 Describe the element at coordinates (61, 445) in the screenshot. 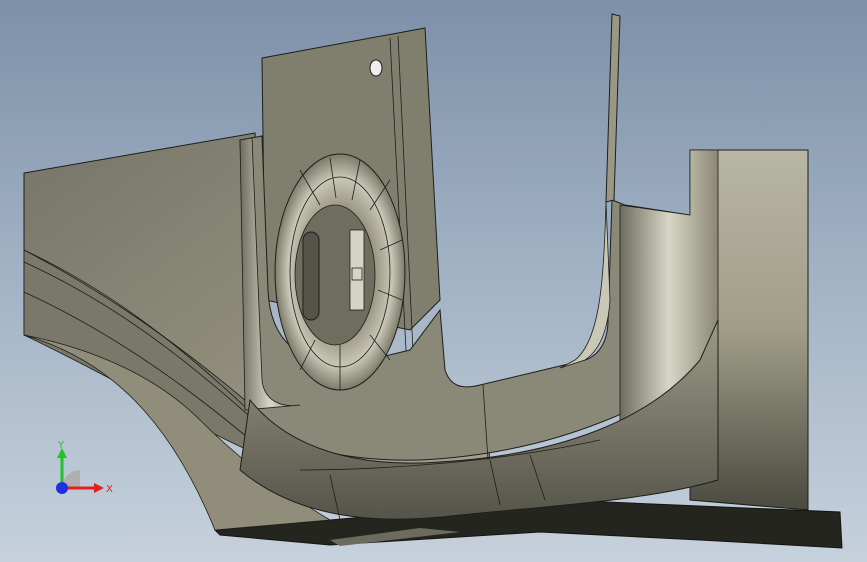

I see `y-axis-label: Y` at that location.